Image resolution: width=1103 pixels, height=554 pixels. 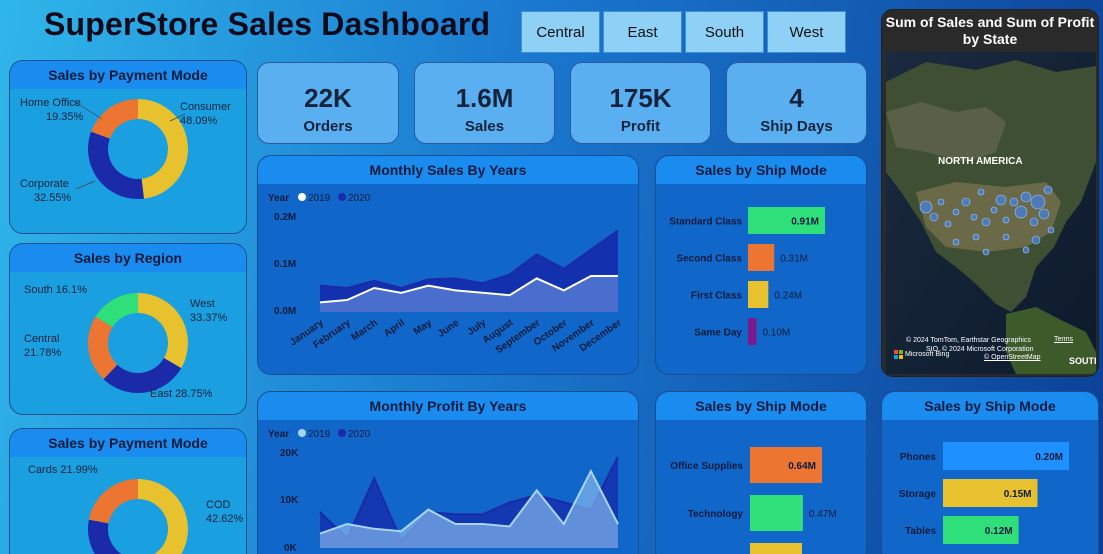 What do you see at coordinates (796, 103) in the screenshot?
I see `kpi-ship-days: 4 Ship Days` at bounding box center [796, 103].